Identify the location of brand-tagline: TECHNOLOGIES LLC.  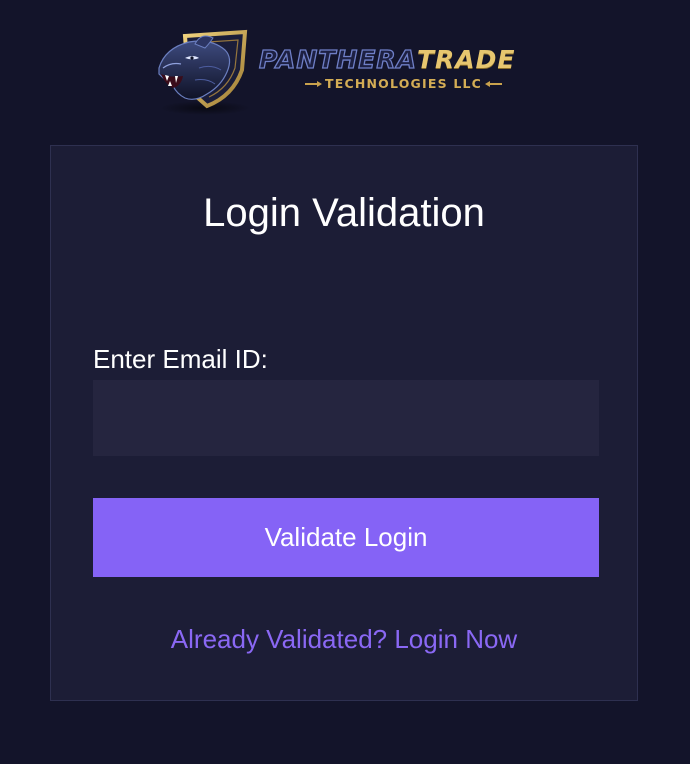
(404, 83).